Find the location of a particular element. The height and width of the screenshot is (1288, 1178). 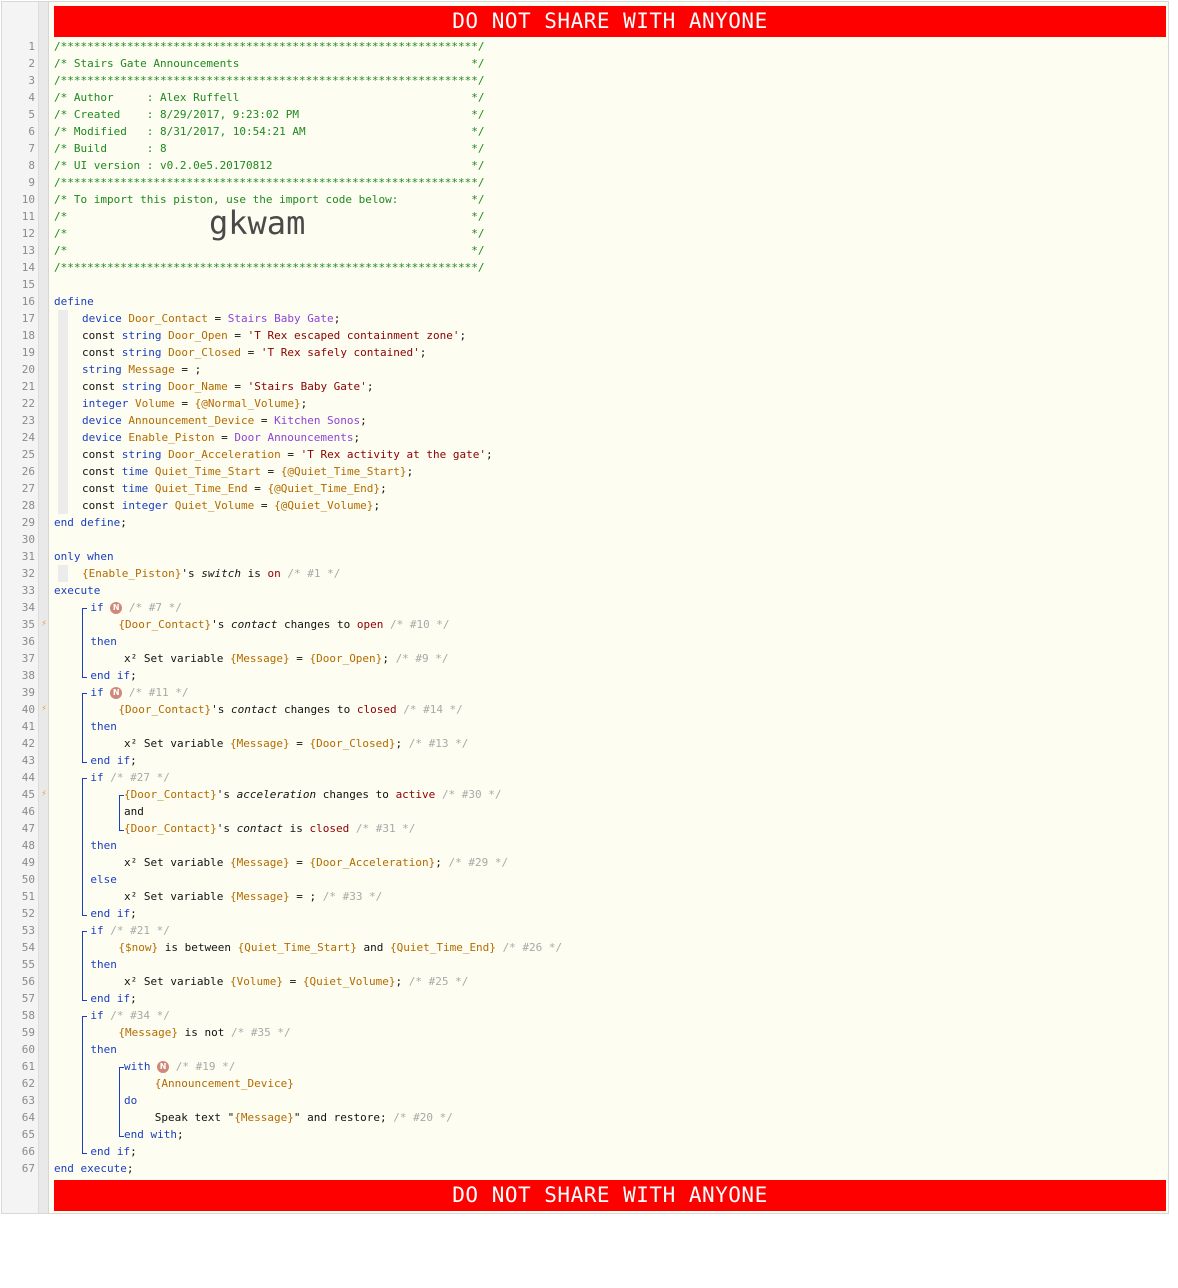

code-token: Quiet_Time_Start is located at coordinates (208, 471).